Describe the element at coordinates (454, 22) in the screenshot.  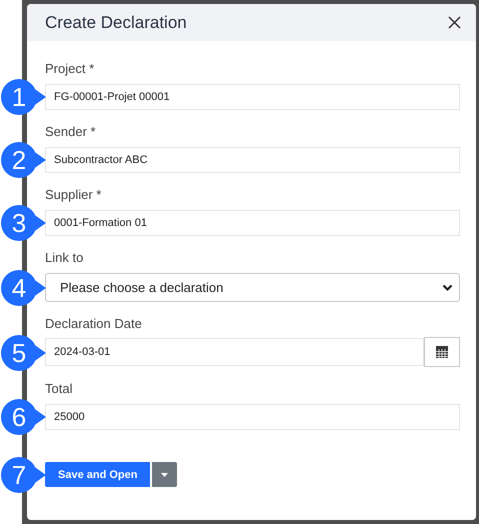
I see `close-icon` at that location.